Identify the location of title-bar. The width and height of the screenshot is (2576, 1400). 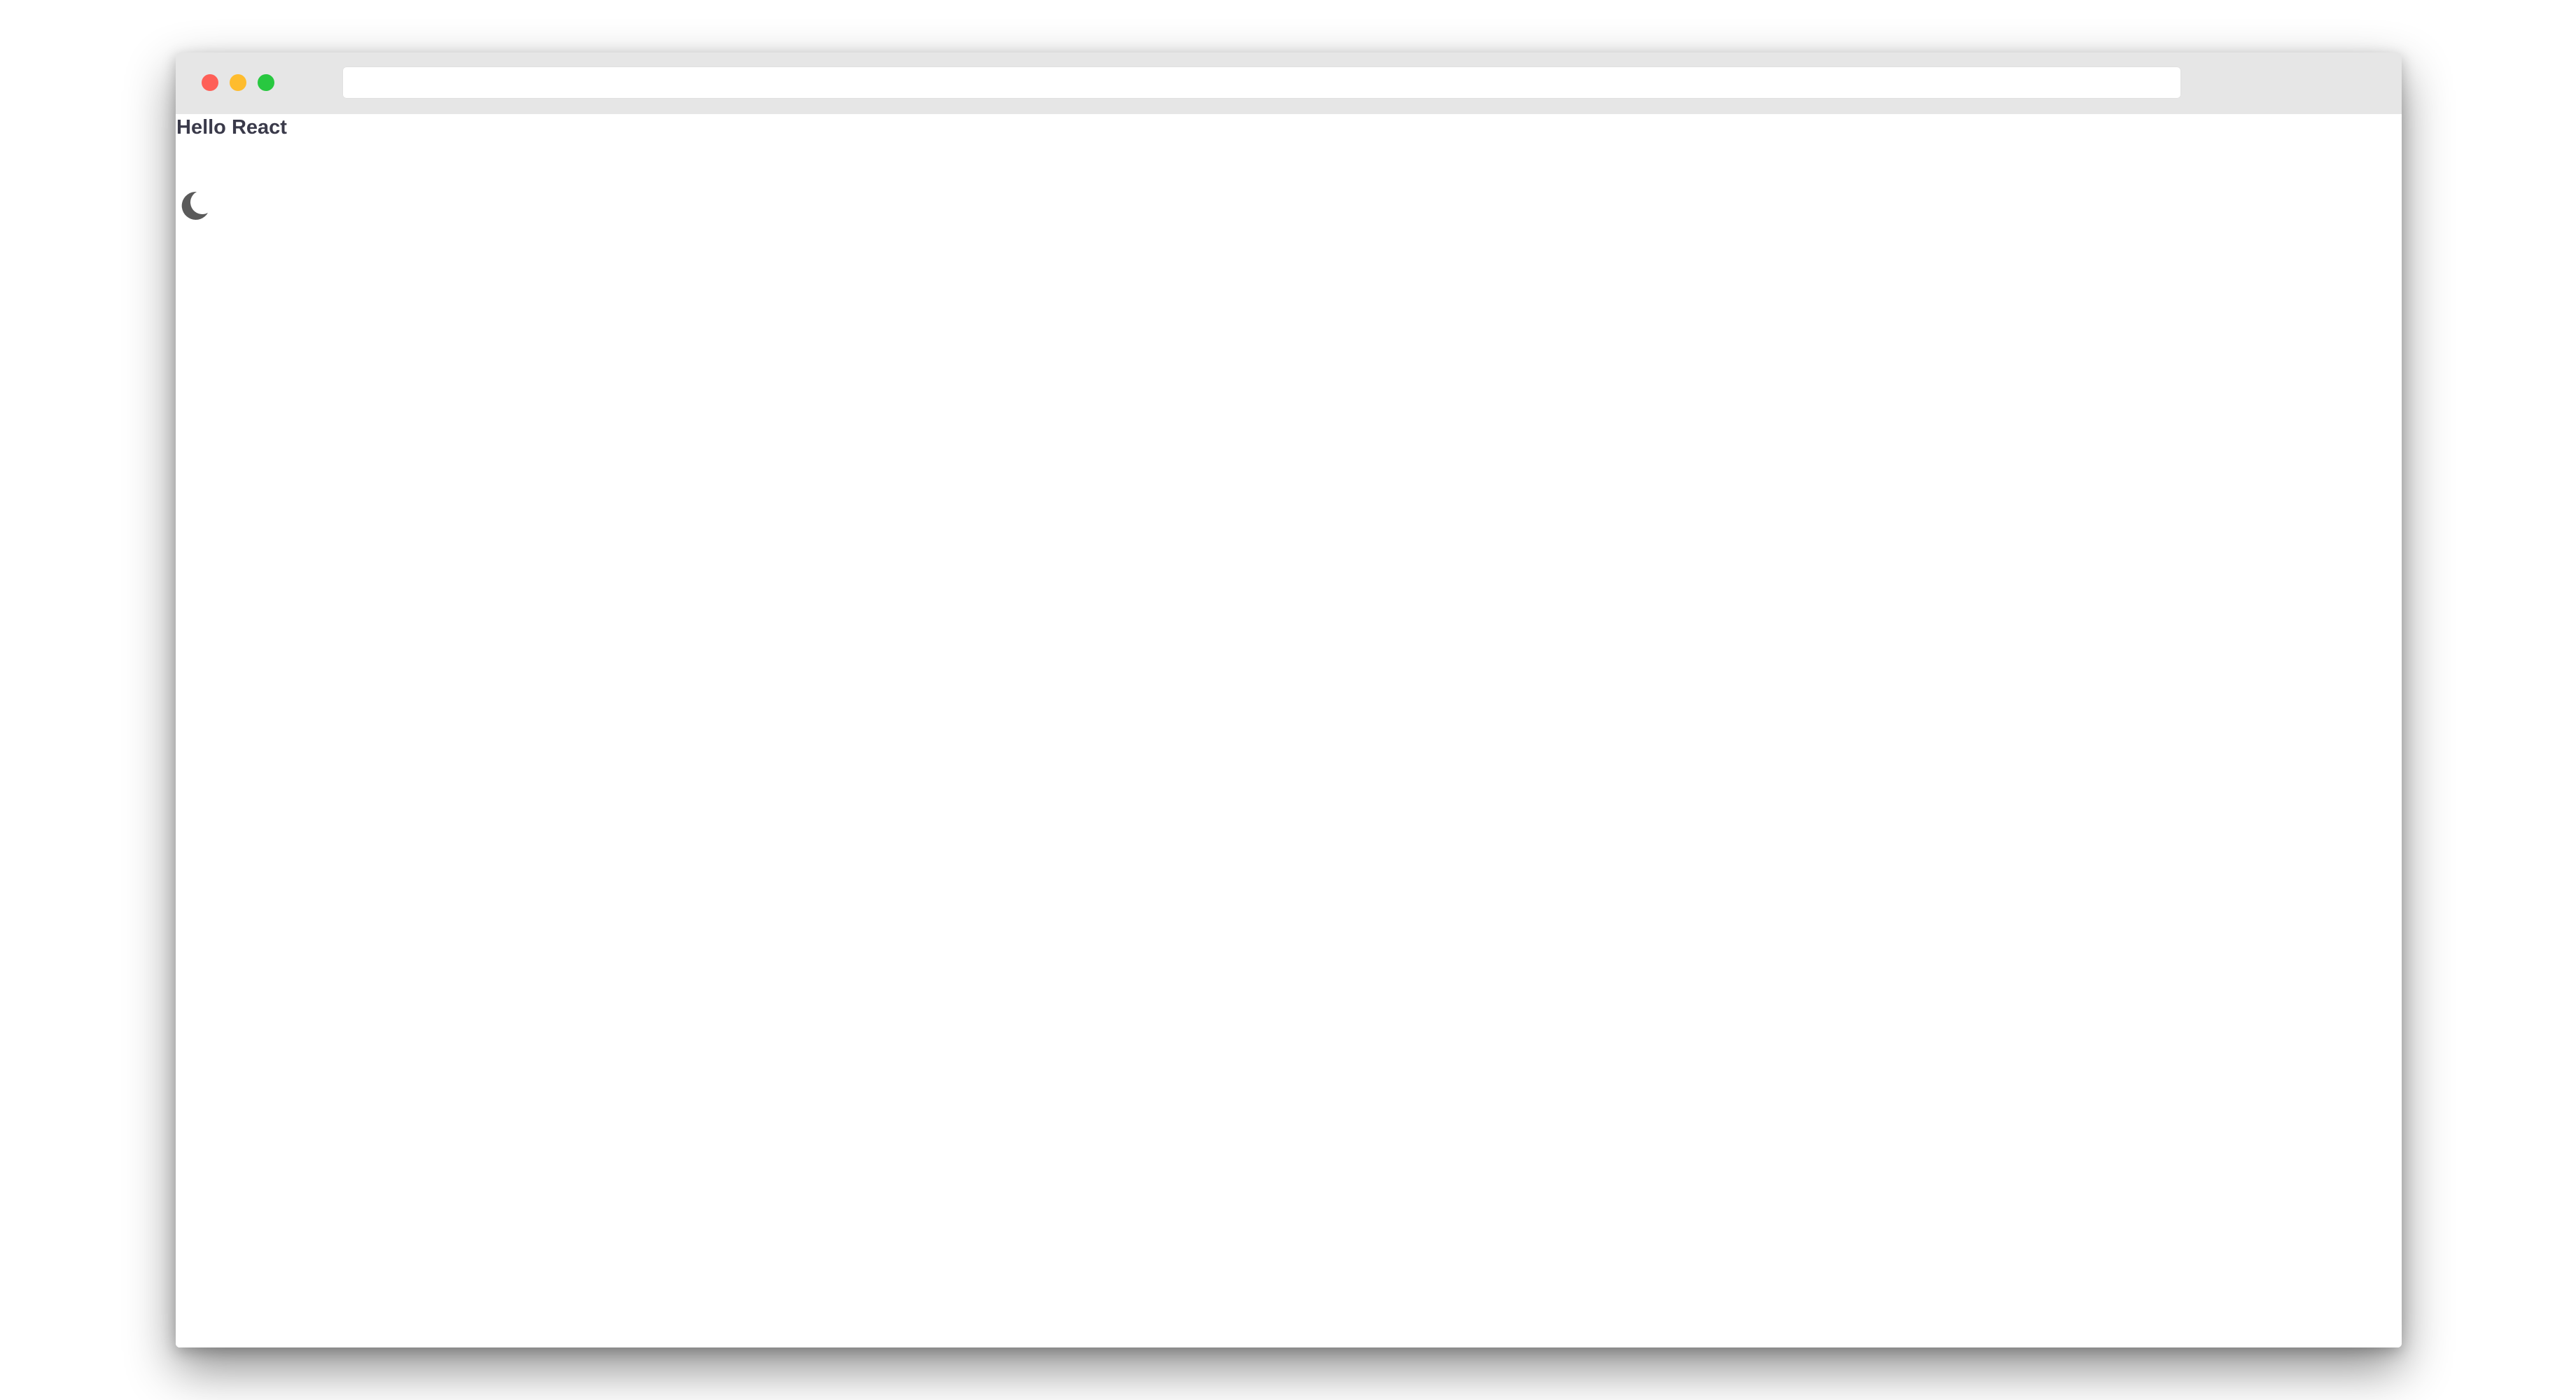
(1289, 83).